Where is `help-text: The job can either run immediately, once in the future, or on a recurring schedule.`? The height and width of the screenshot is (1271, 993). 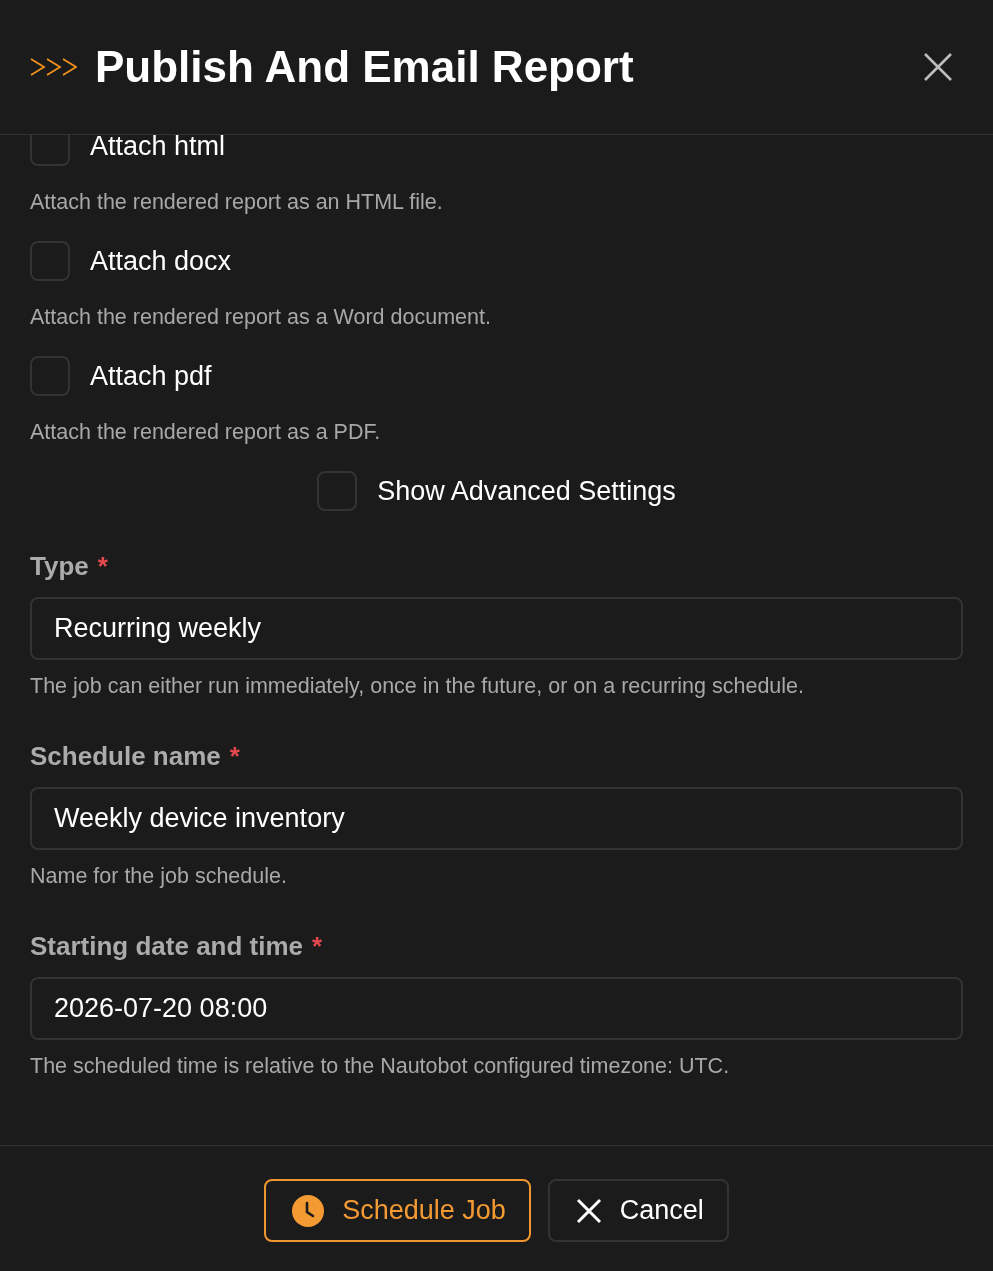
help-text: The job can either run immediately, once in the future, or on a recurring schedule. is located at coordinates (418, 686).